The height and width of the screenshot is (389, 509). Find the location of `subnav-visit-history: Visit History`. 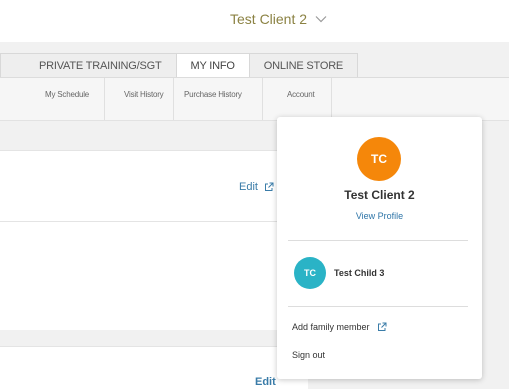

subnav-visit-history: Visit History is located at coordinates (144, 94).